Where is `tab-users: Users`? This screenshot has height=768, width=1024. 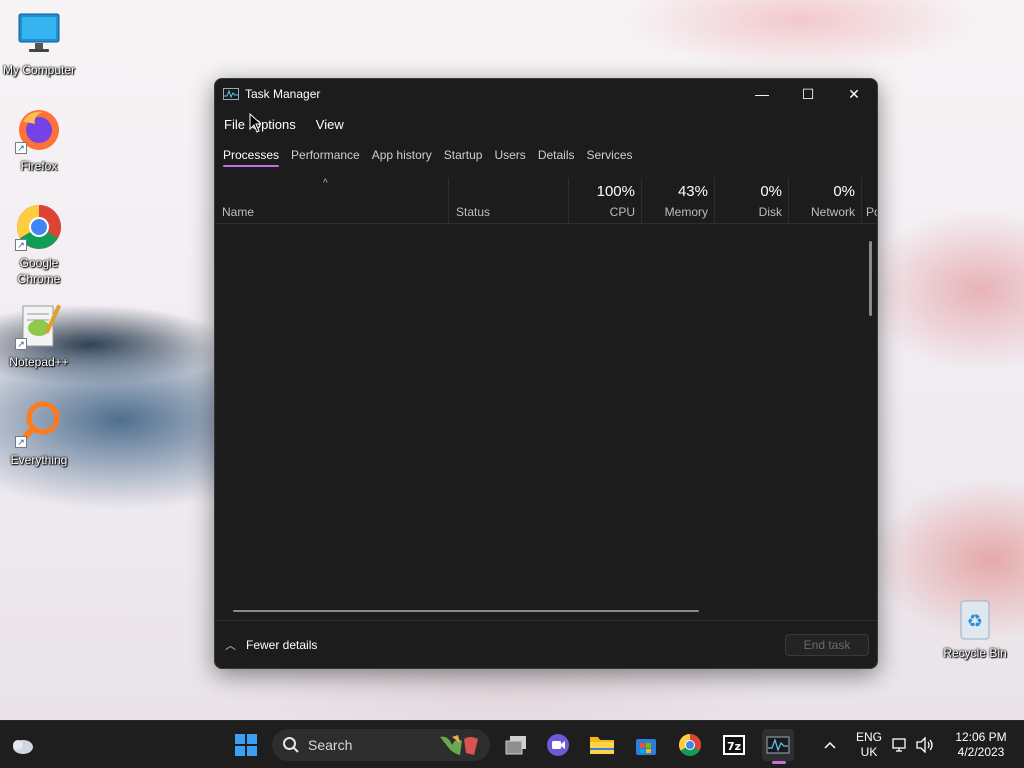
tab-users: Users is located at coordinates (509, 155).